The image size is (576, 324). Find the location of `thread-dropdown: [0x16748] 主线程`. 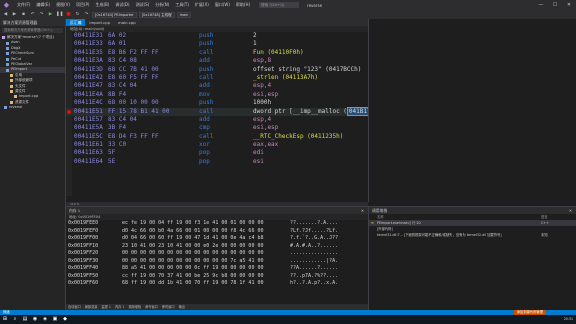

thread-dropdown: [0x16748] 主线程 is located at coordinates (156, 14).